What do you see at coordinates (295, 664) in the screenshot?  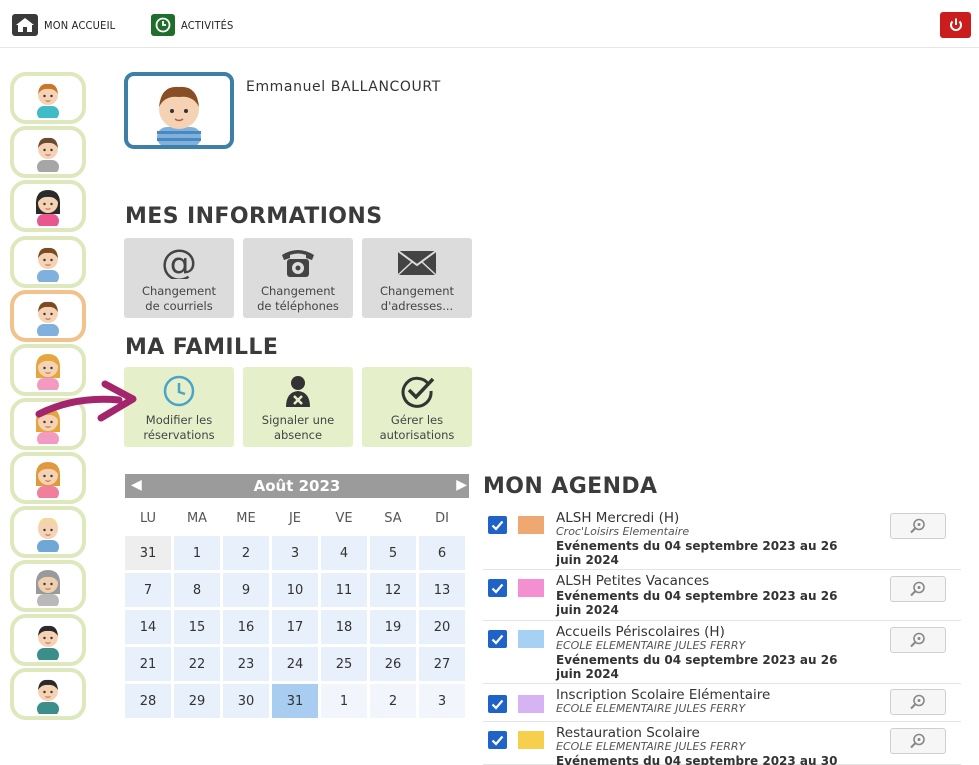 I see `calendar-day: 24` at bounding box center [295, 664].